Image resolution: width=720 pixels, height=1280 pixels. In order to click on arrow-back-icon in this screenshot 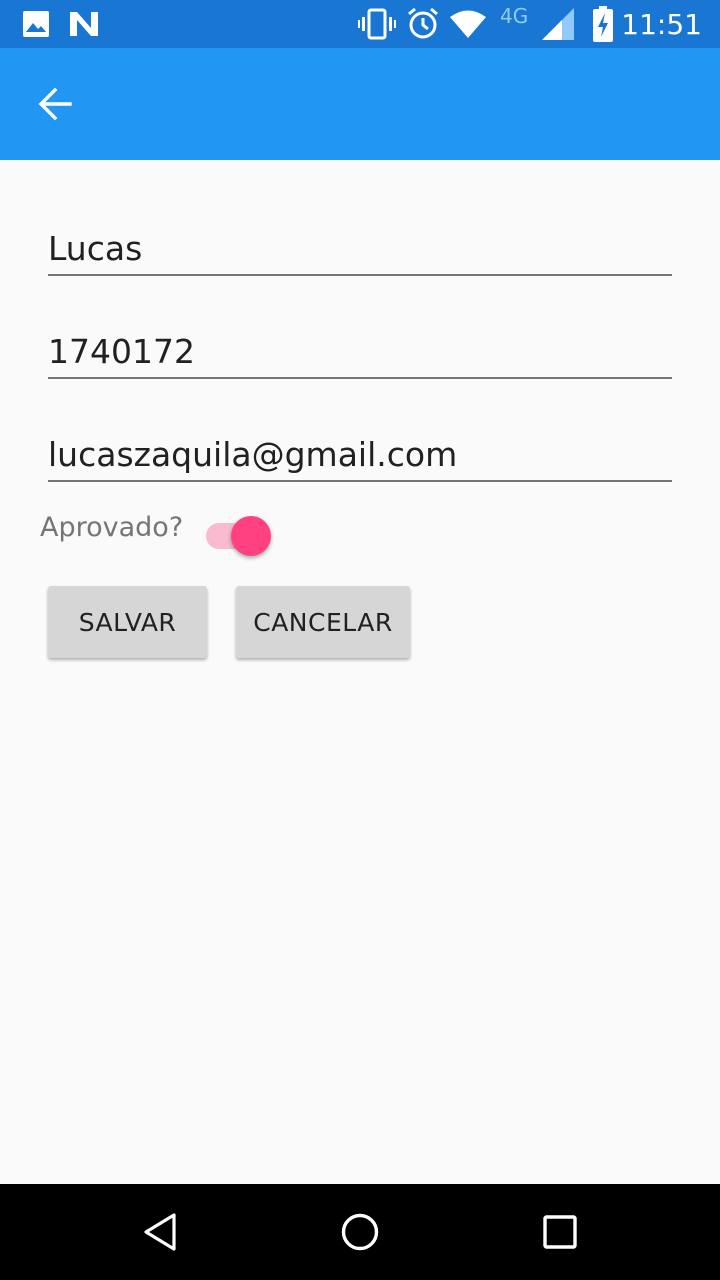, I will do `click(55, 104)`.